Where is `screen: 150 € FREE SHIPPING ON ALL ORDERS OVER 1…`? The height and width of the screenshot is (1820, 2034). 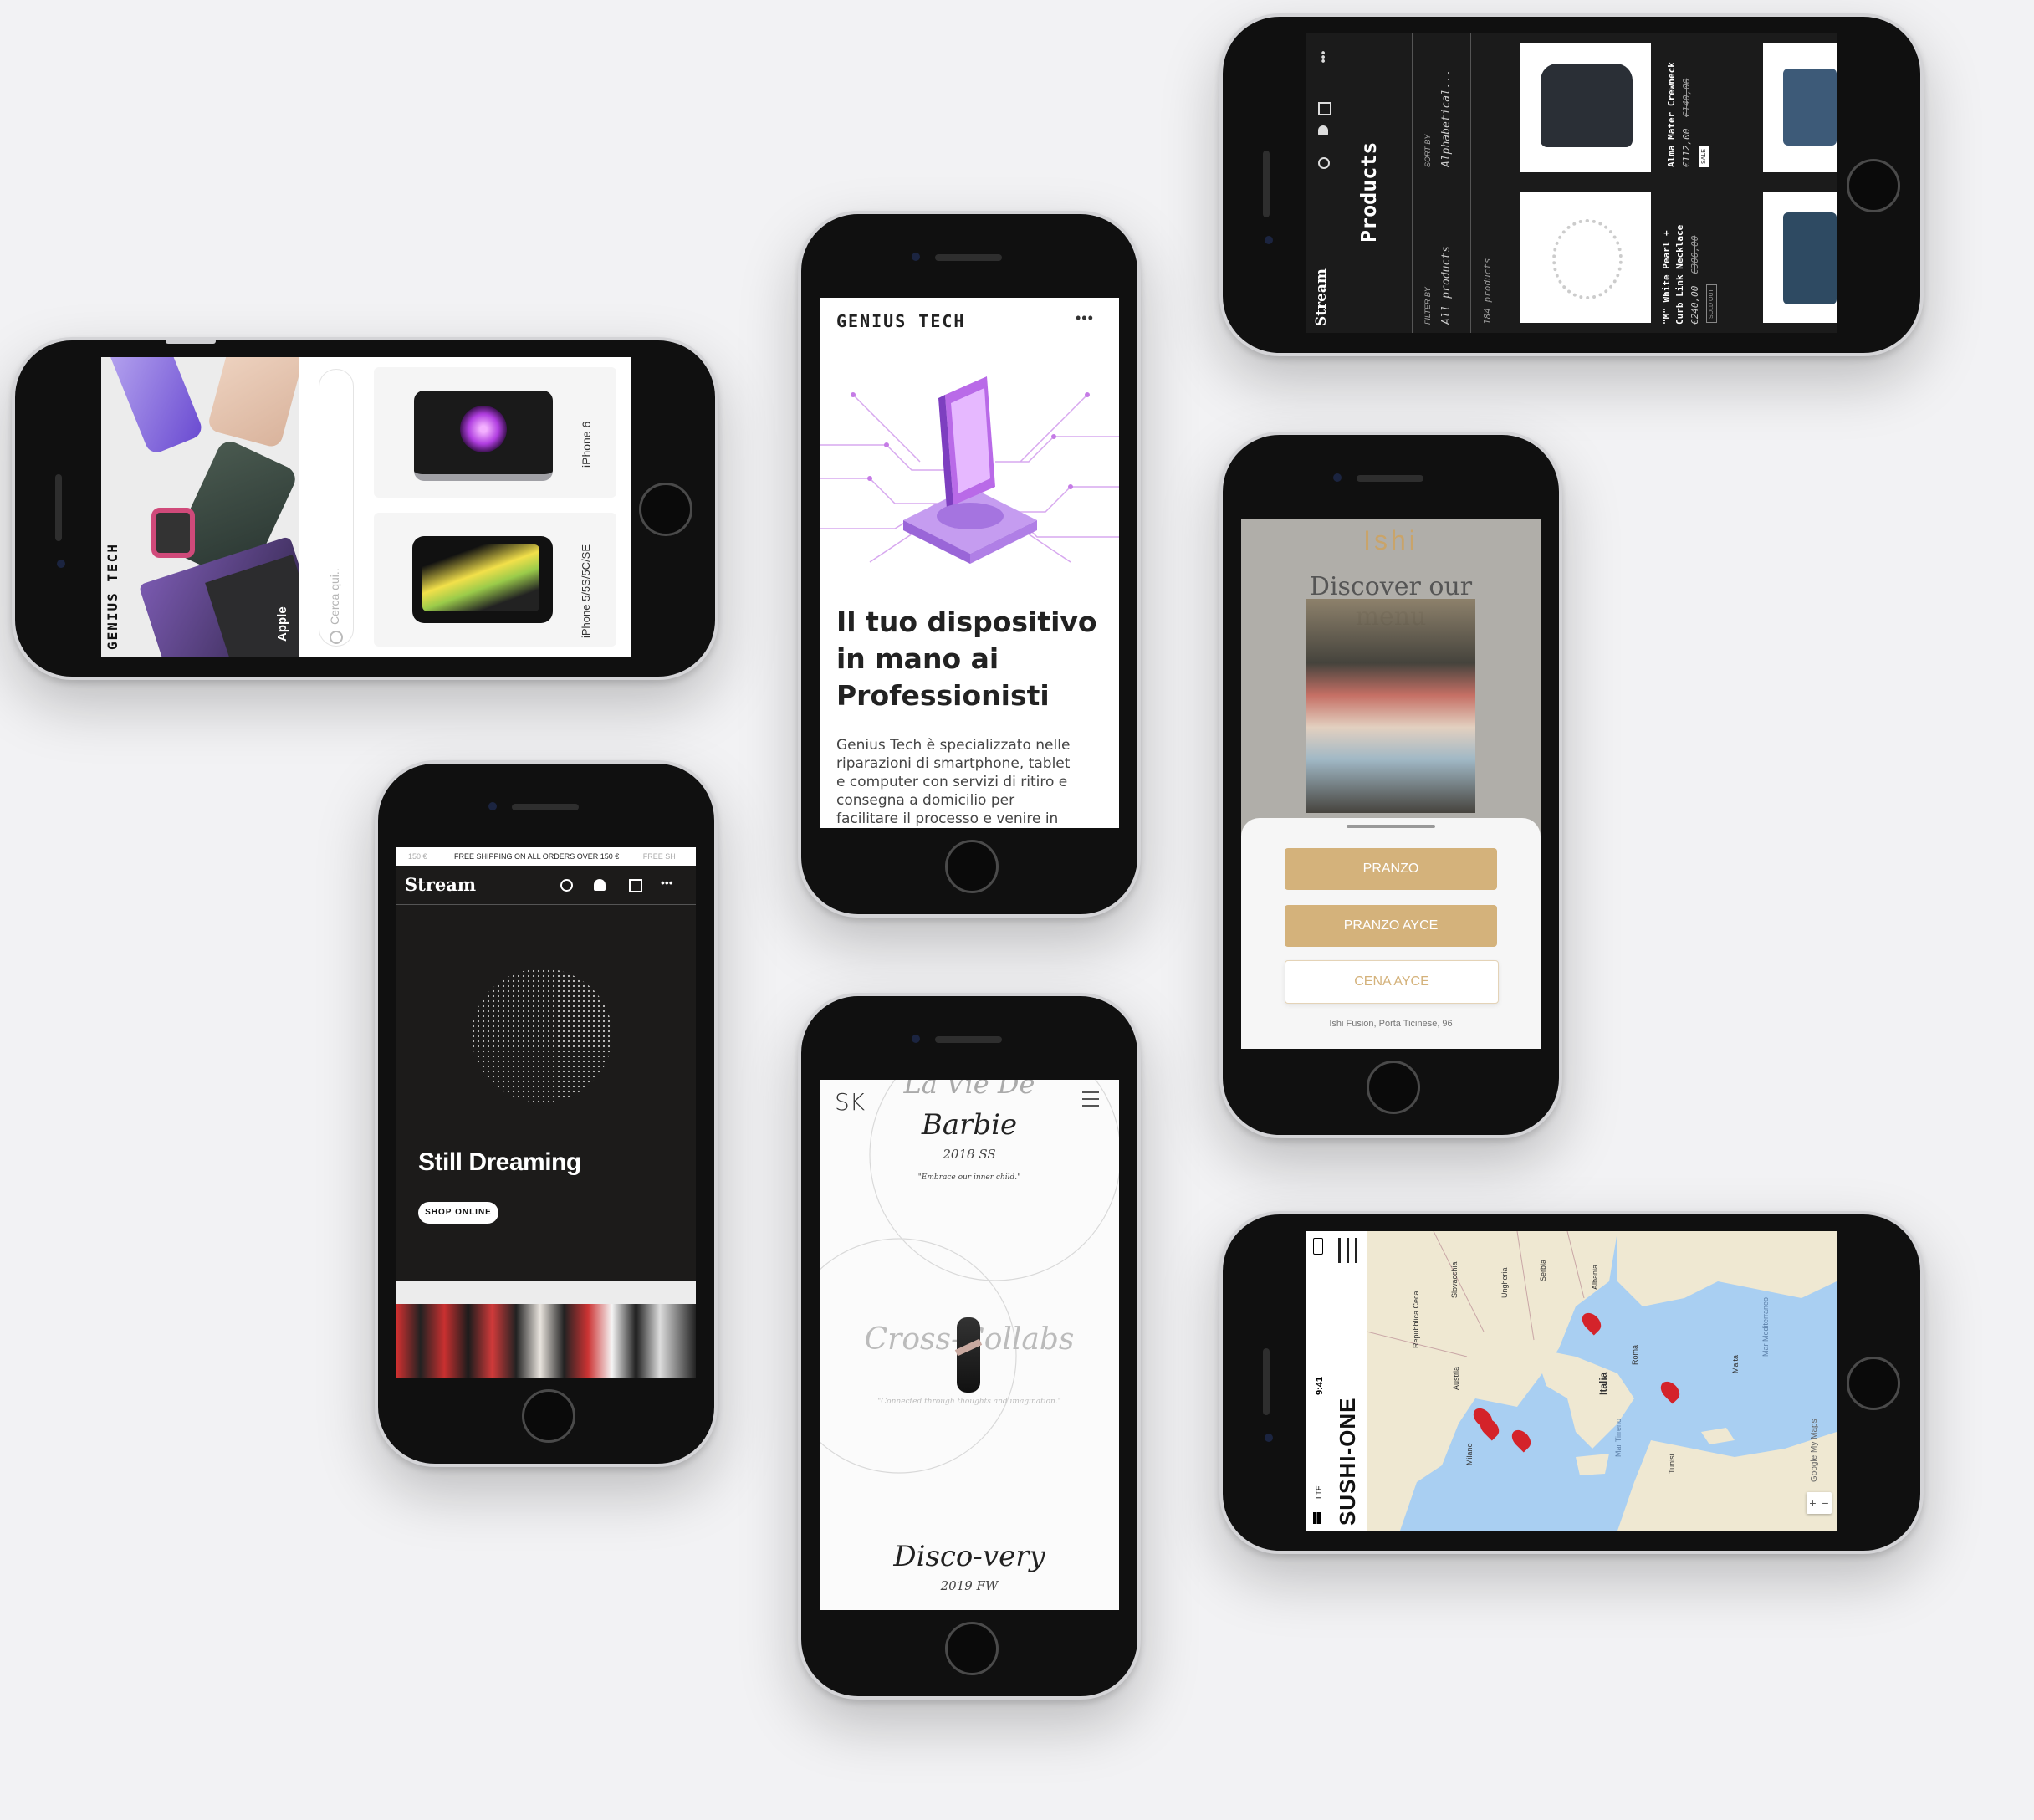
screen: 150 € FREE SHIPPING ON ALL ORDERS OVER 1… is located at coordinates (546, 1112).